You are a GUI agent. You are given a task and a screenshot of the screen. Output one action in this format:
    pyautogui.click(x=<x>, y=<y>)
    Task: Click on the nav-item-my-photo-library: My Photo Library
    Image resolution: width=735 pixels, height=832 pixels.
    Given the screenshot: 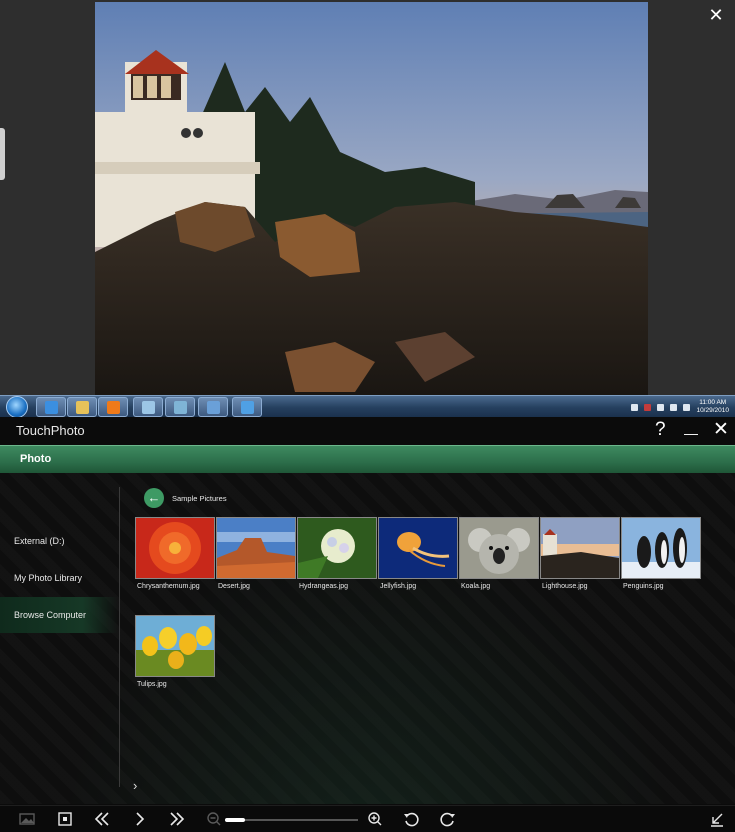 What is the action you would take?
    pyautogui.click(x=59, y=578)
    